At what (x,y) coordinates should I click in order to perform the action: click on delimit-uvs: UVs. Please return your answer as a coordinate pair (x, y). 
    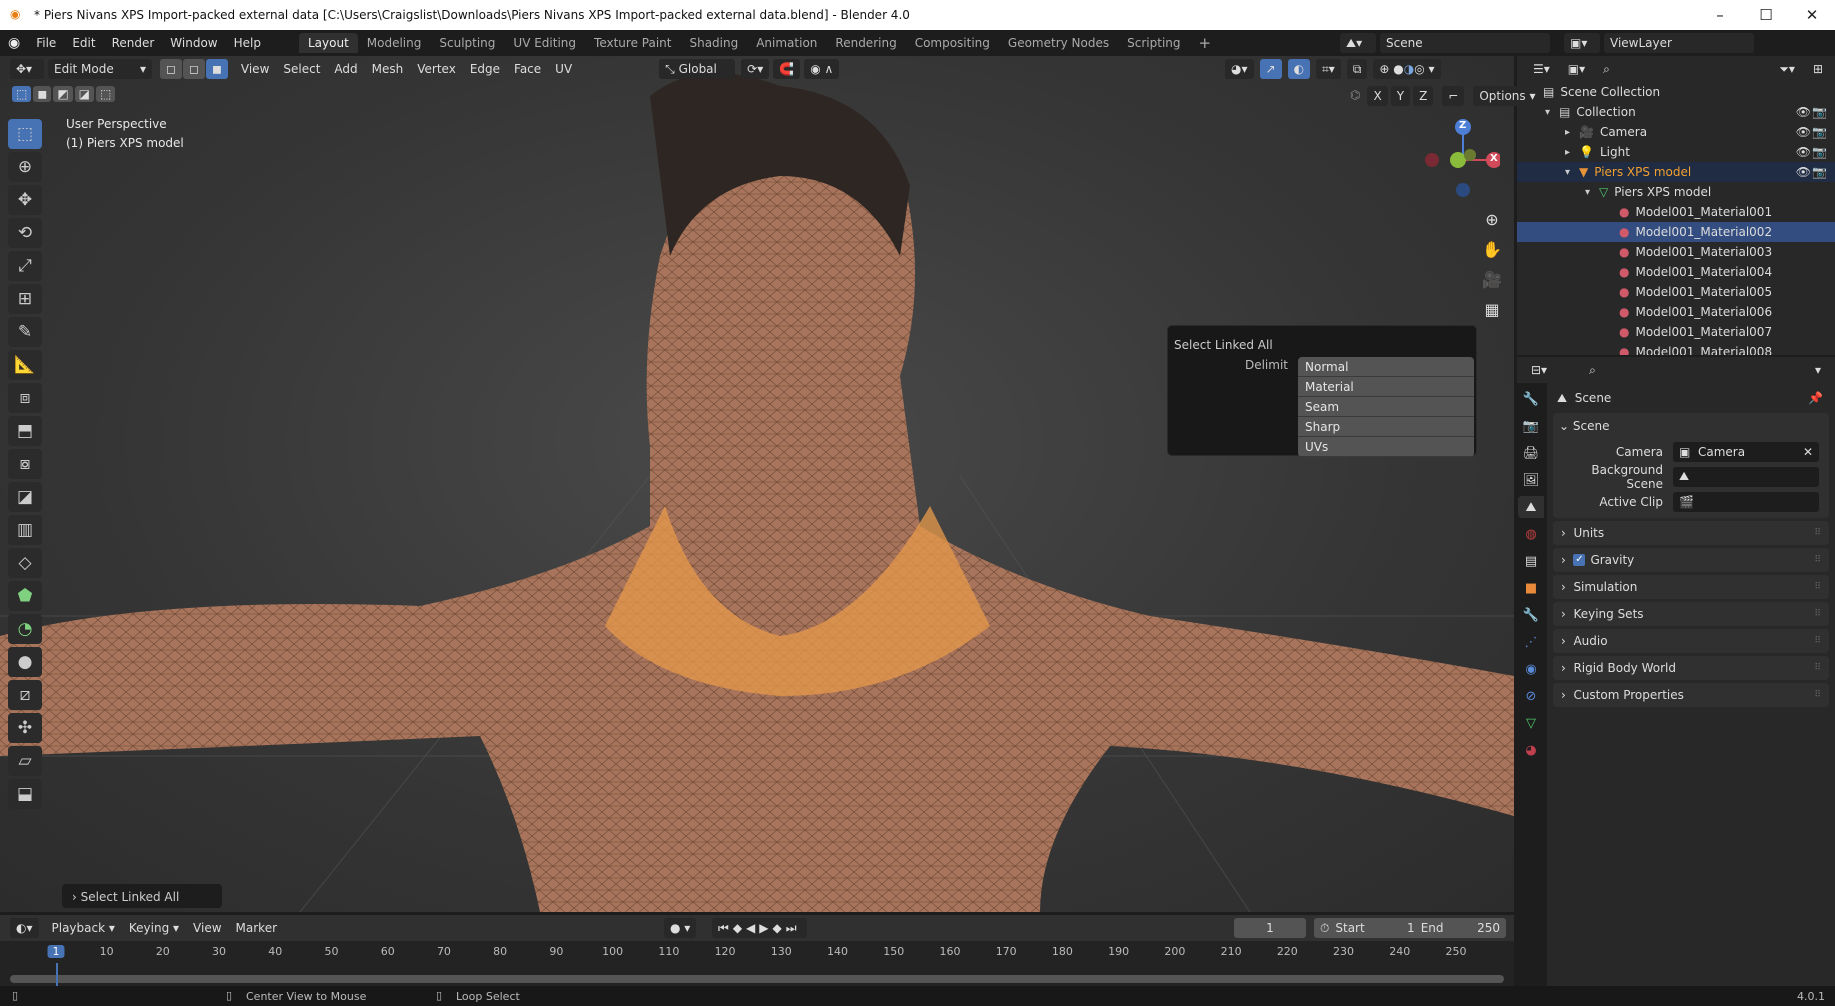
    Looking at the image, I should click on (1386, 447).